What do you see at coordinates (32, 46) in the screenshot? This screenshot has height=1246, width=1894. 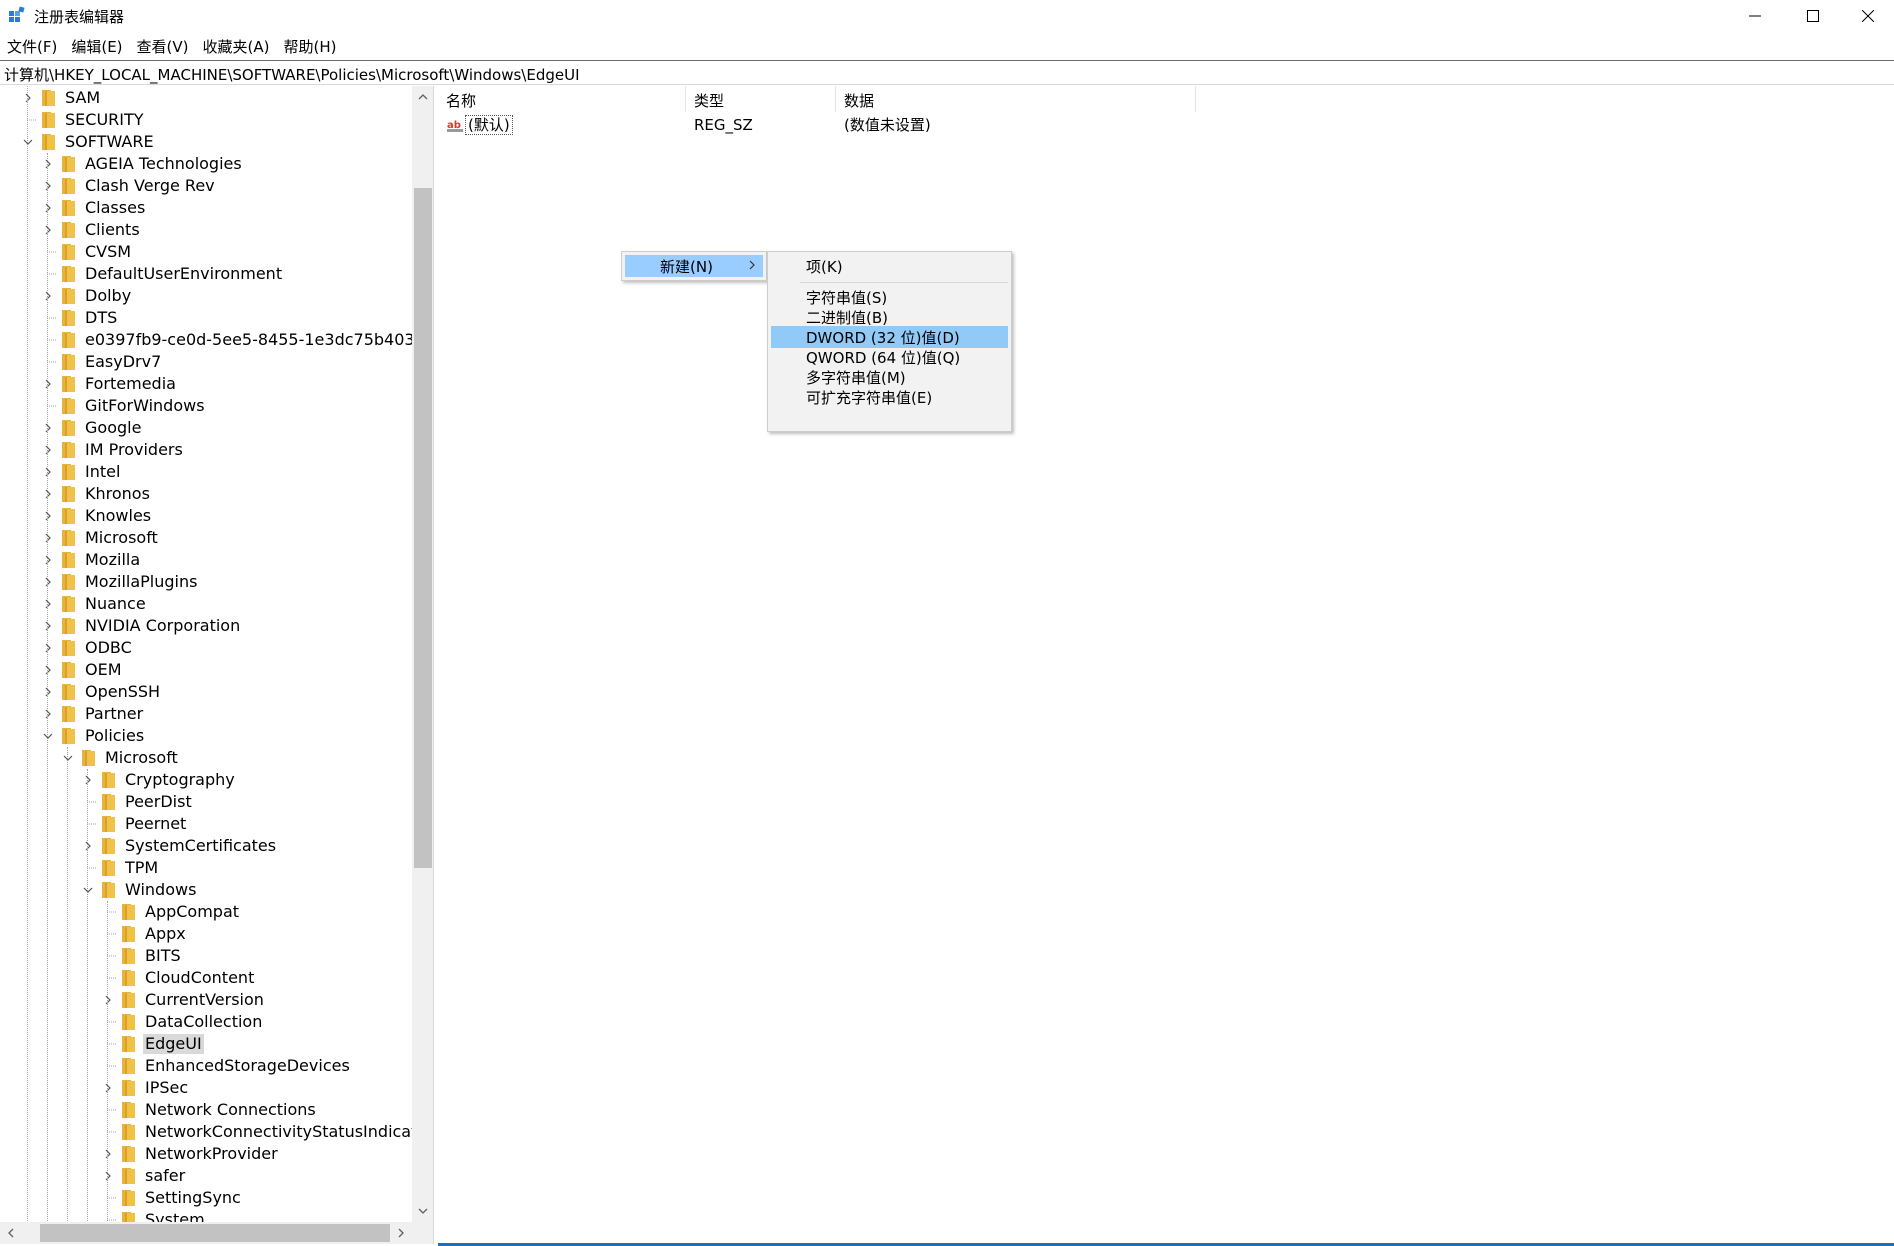 I see `menu-file: 文件(F)` at bounding box center [32, 46].